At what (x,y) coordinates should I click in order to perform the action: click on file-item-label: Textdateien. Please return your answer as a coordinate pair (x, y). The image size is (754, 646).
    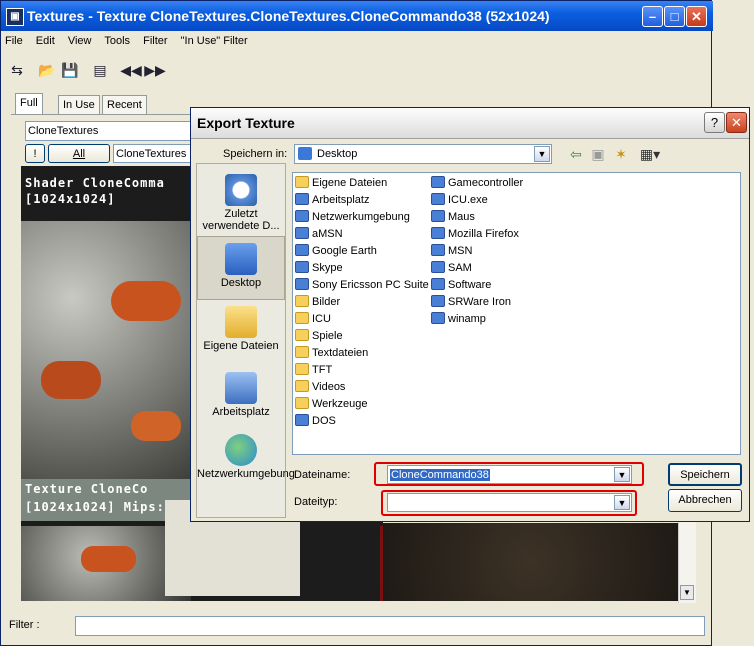
    Looking at the image, I should click on (340, 353).